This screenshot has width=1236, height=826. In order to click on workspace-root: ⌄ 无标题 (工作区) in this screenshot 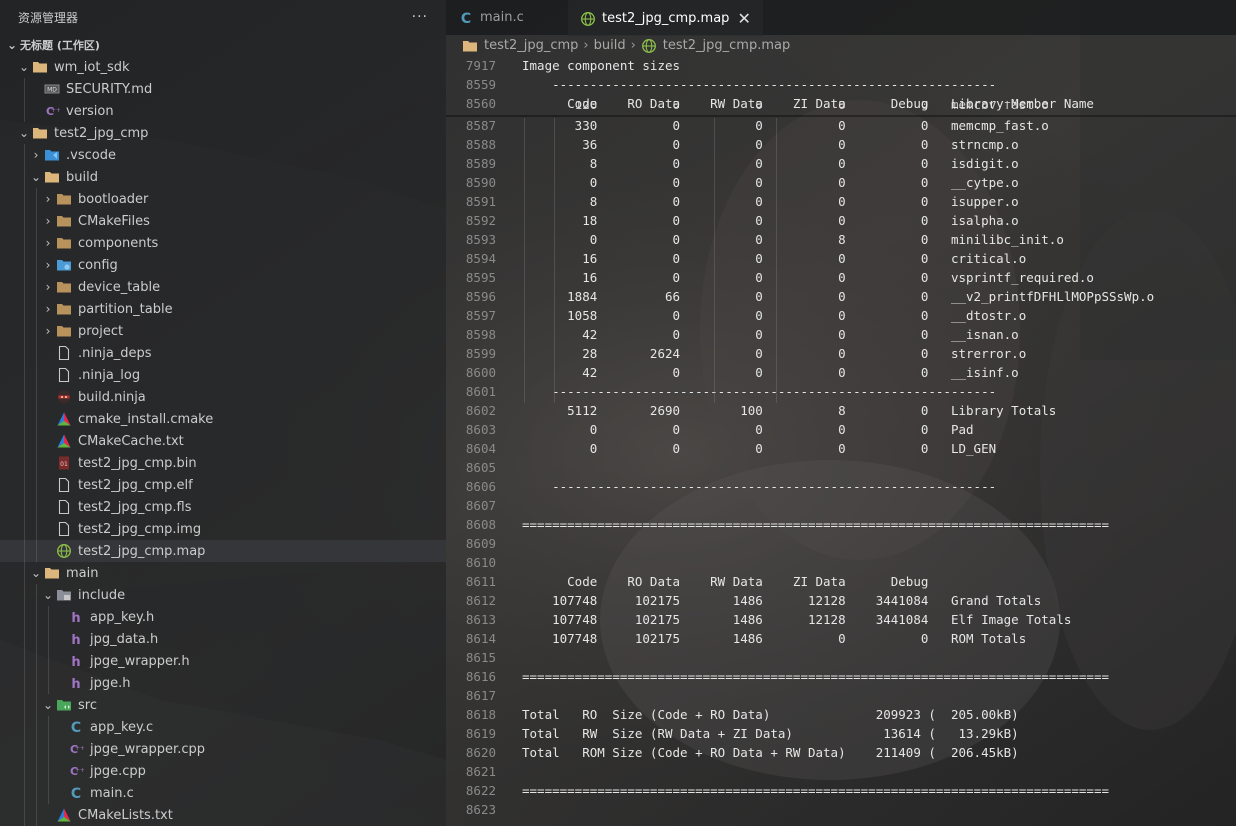, I will do `click(223, 45)`.